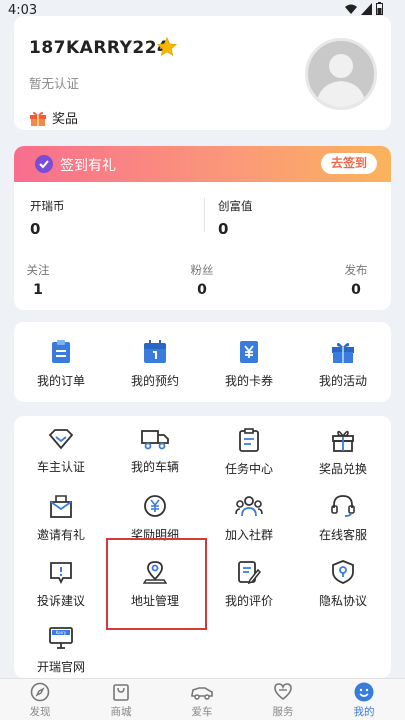  What do you see at coordinates (99, 48) in the screenshot?
I see `username: 187KARRY224` at bounding box center [99, 48].